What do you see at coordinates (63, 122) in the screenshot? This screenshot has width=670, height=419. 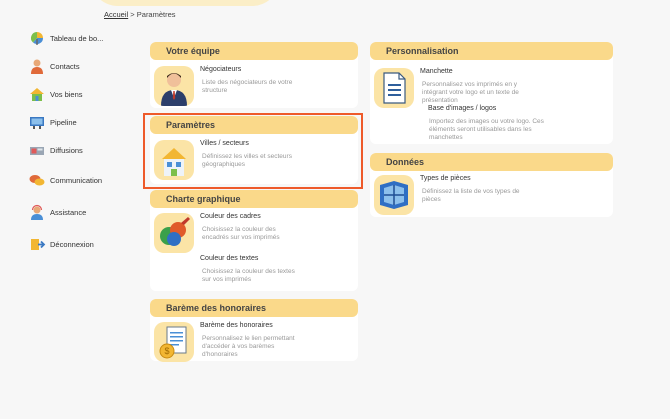 I see `sidebar-item-label: Pipeline` at bounding box center [63, 122].